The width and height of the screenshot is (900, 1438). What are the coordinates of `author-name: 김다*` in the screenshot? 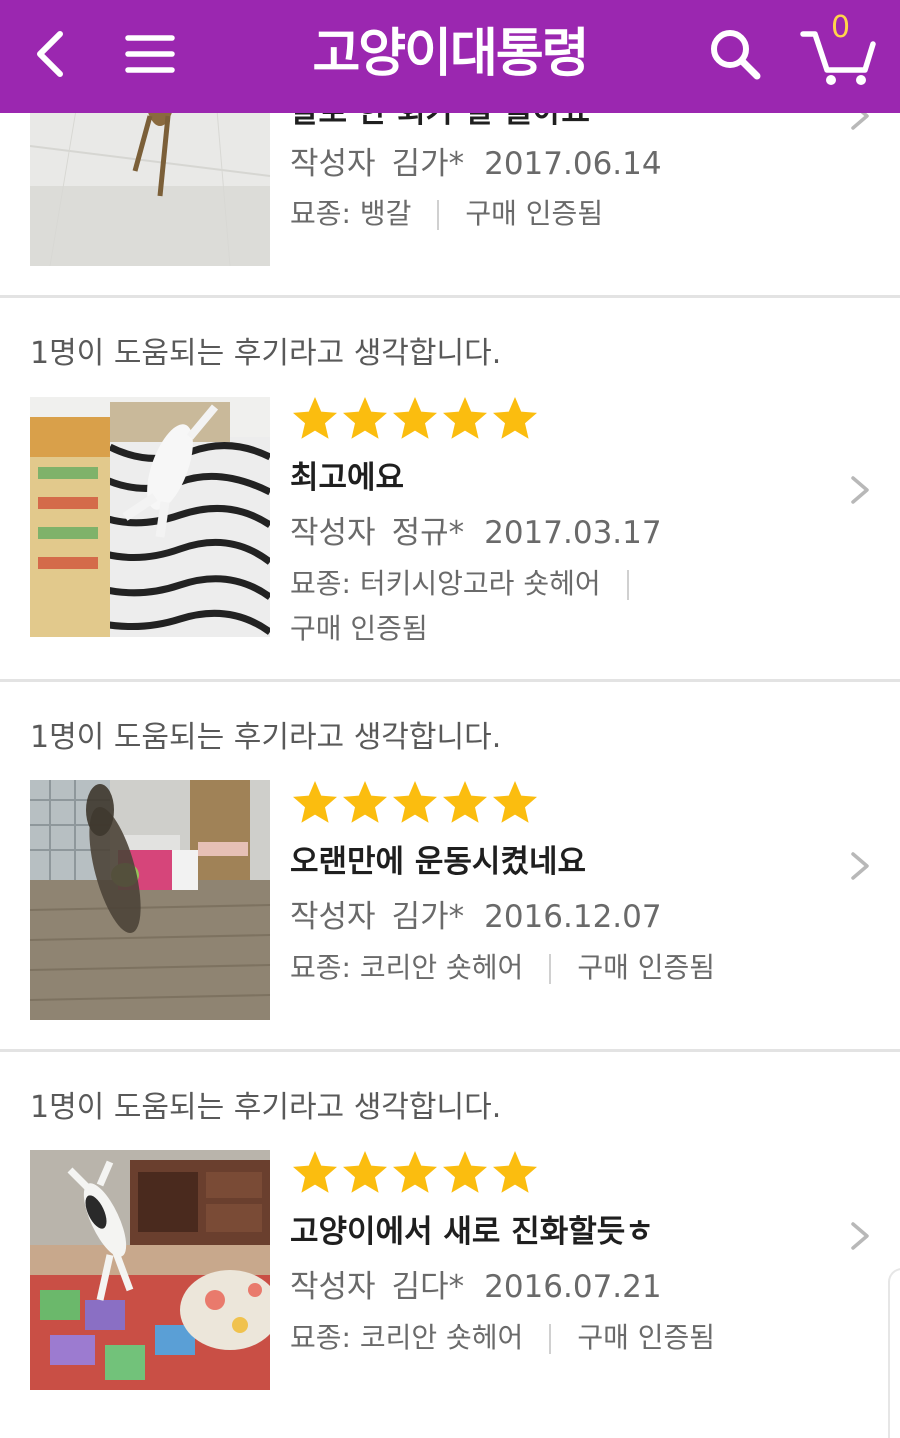 It's located at (428, 1287).